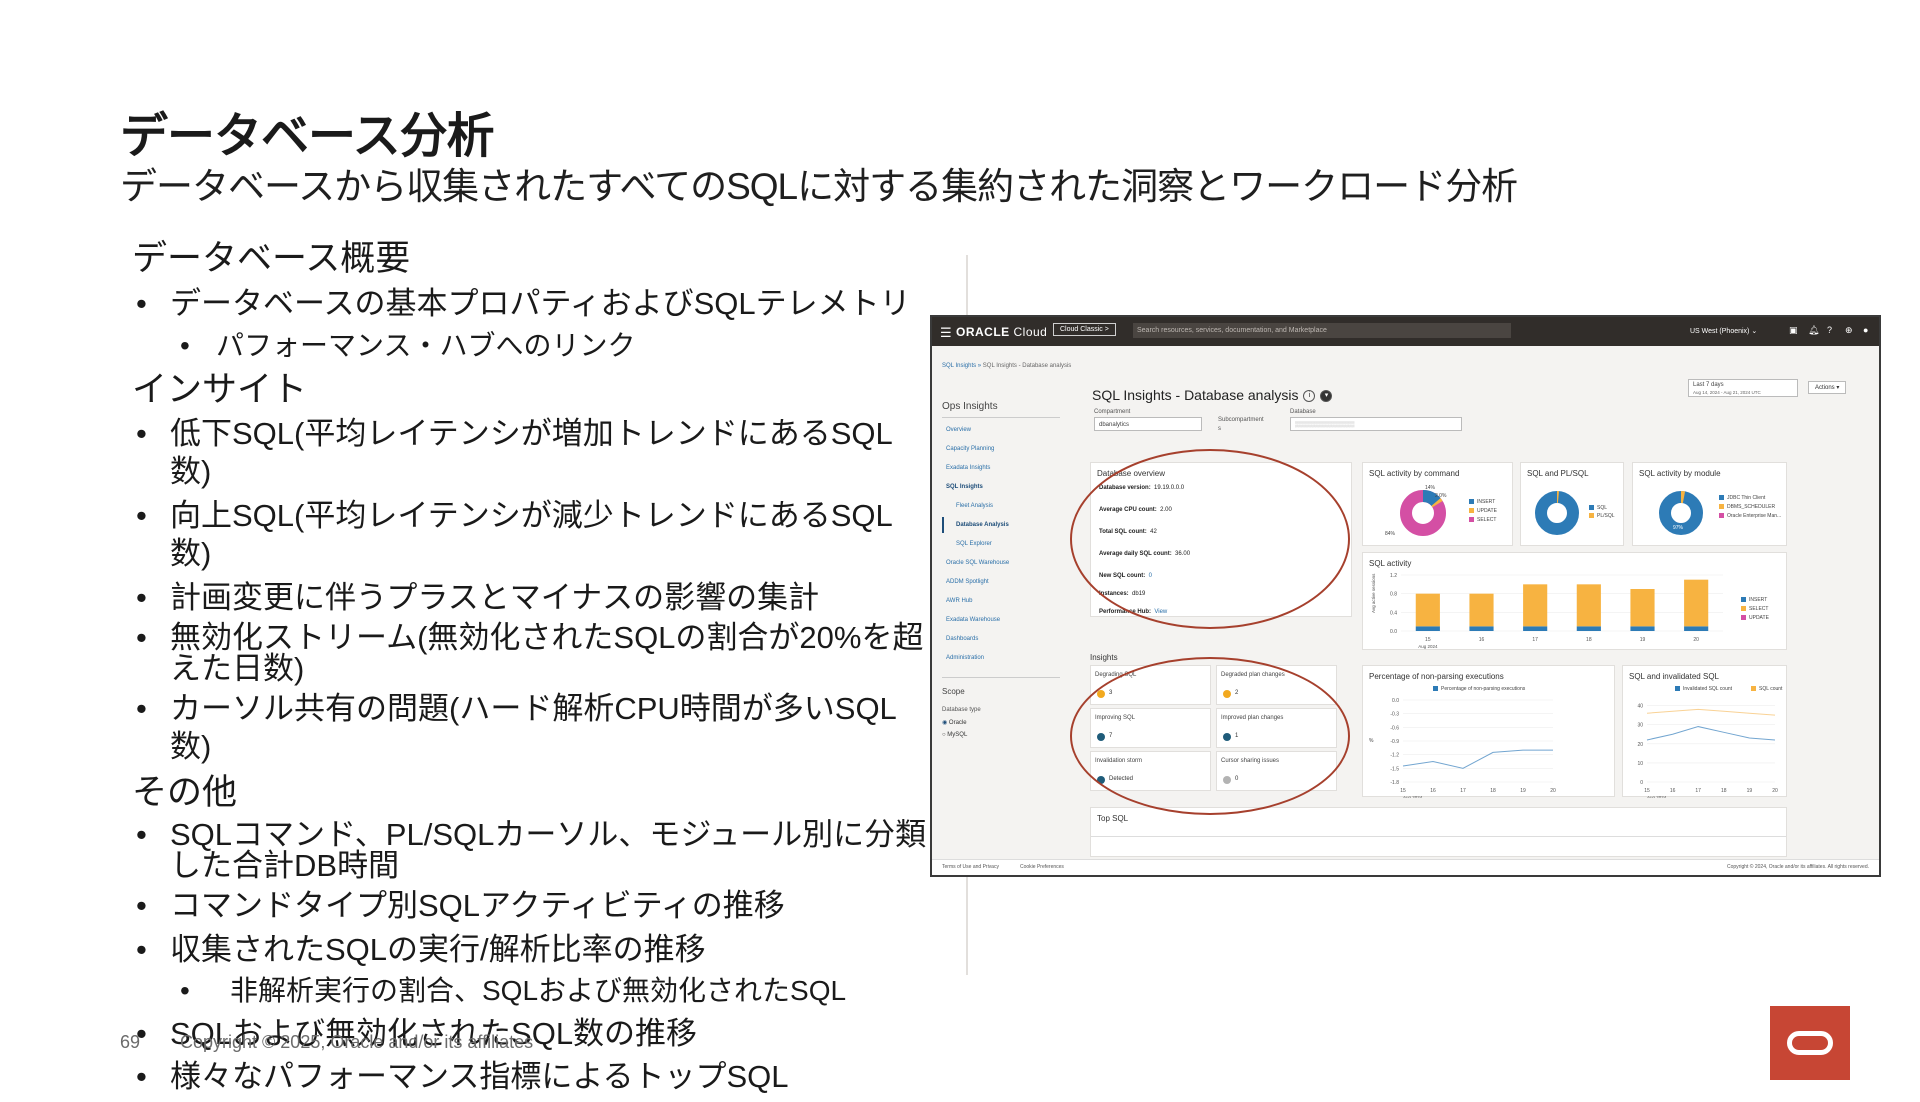 This screenshot has width=1920, height=1102. What do you see at coordinates (1219, 429) in the screenshot?
I see `subcompartment-value: s` at bounding box center [1219, 429].